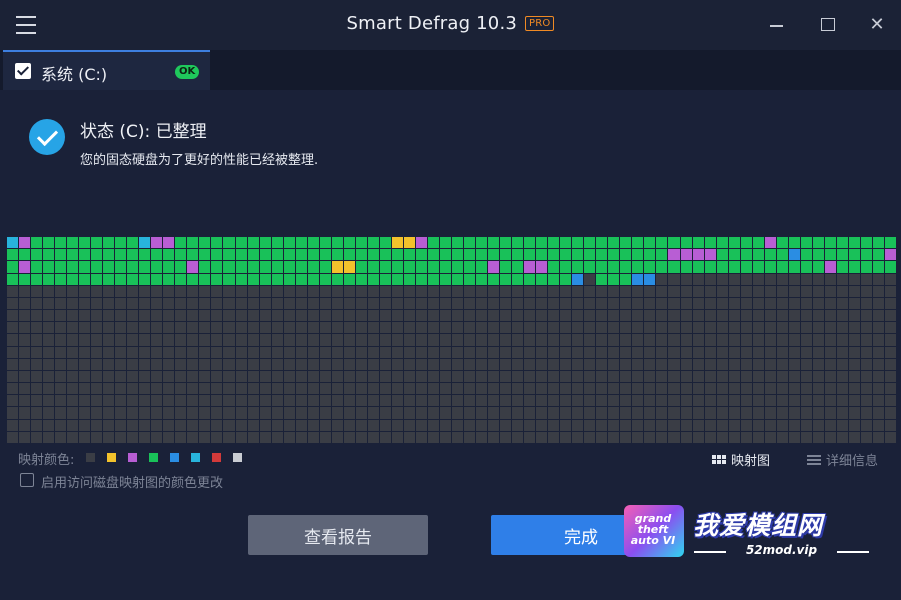 This screenshot has width=901, height=600. I want to click on tab-drive-c: 系统 (C:) OK, so click(106, 70).